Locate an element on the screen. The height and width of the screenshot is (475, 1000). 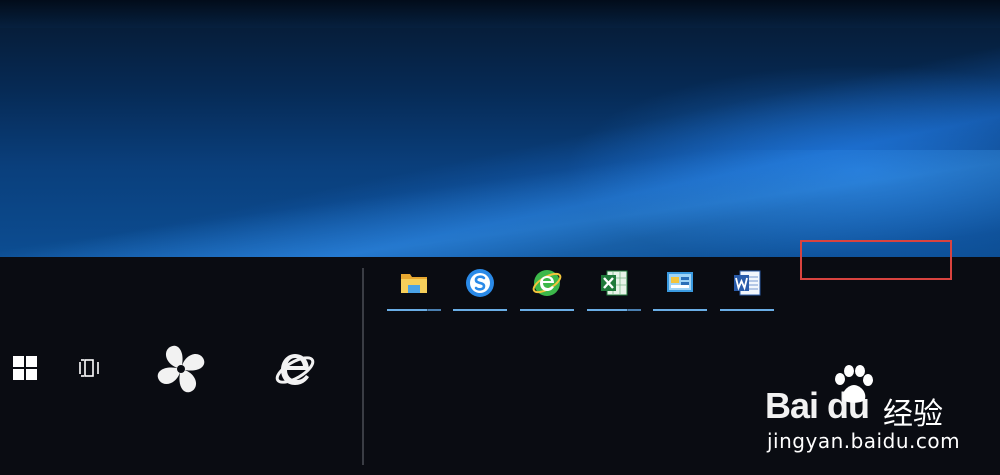
pinned-internet-explorer-button is located at coordinates (295, 368).